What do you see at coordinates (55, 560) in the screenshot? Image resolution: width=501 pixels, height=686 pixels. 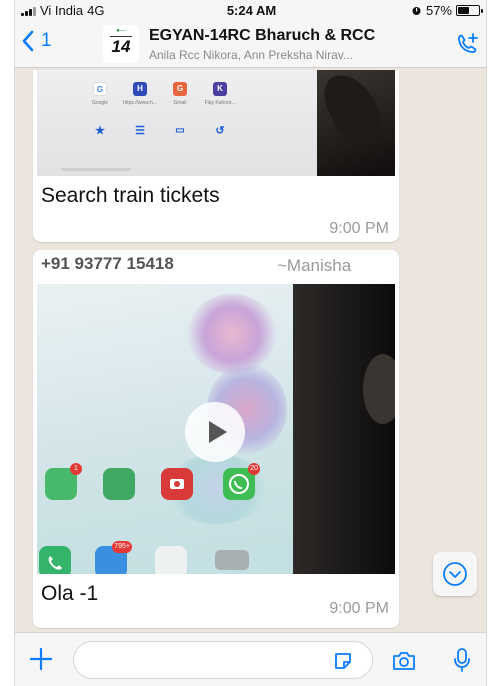 I see `app-icon-phone` at bounding box center [55, 560].